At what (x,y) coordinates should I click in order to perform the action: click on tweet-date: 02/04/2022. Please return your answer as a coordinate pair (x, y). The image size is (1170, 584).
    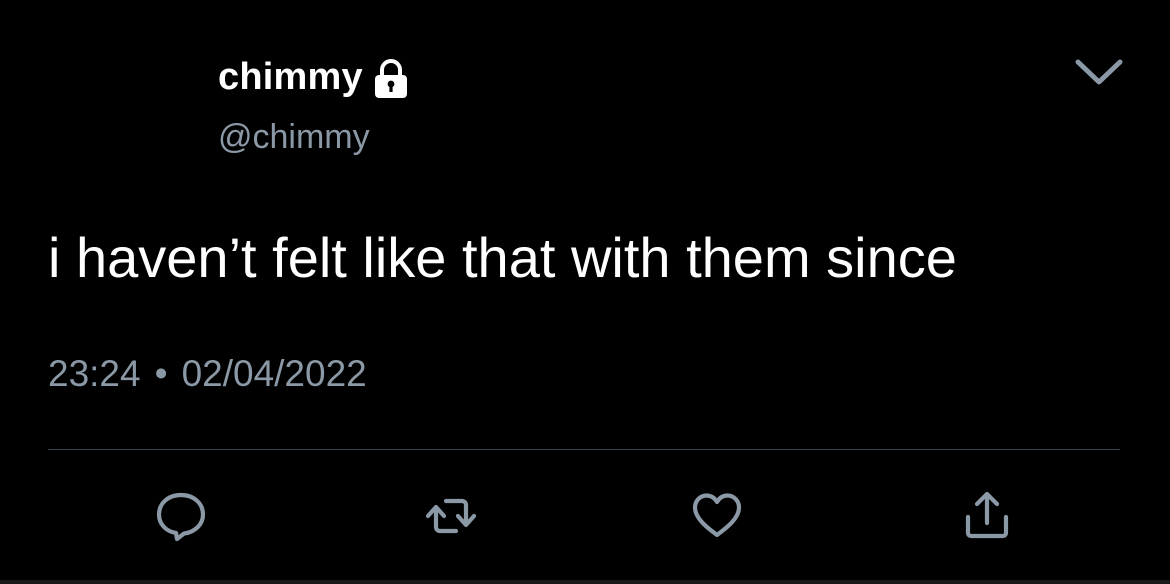
    Looking at the image, I should click on (274, 373).